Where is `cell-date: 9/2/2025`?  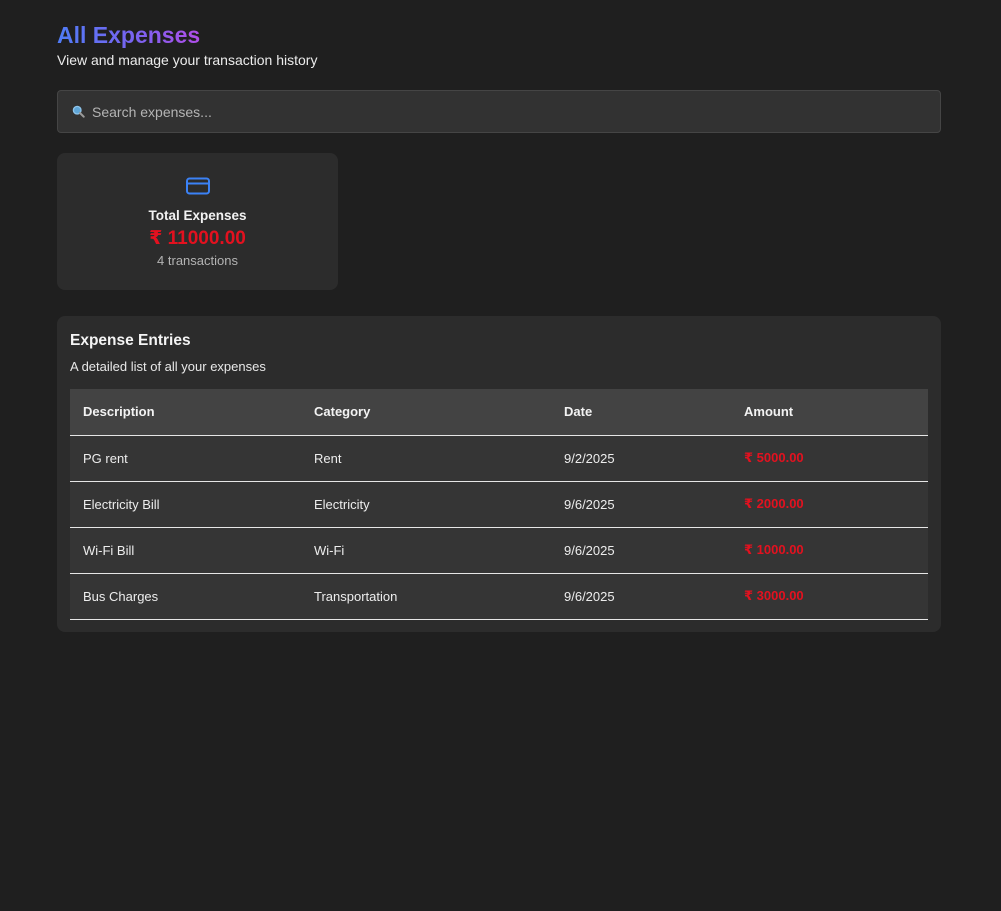
cell-date: 9/2/2025 is located at coordinates (641, 458).